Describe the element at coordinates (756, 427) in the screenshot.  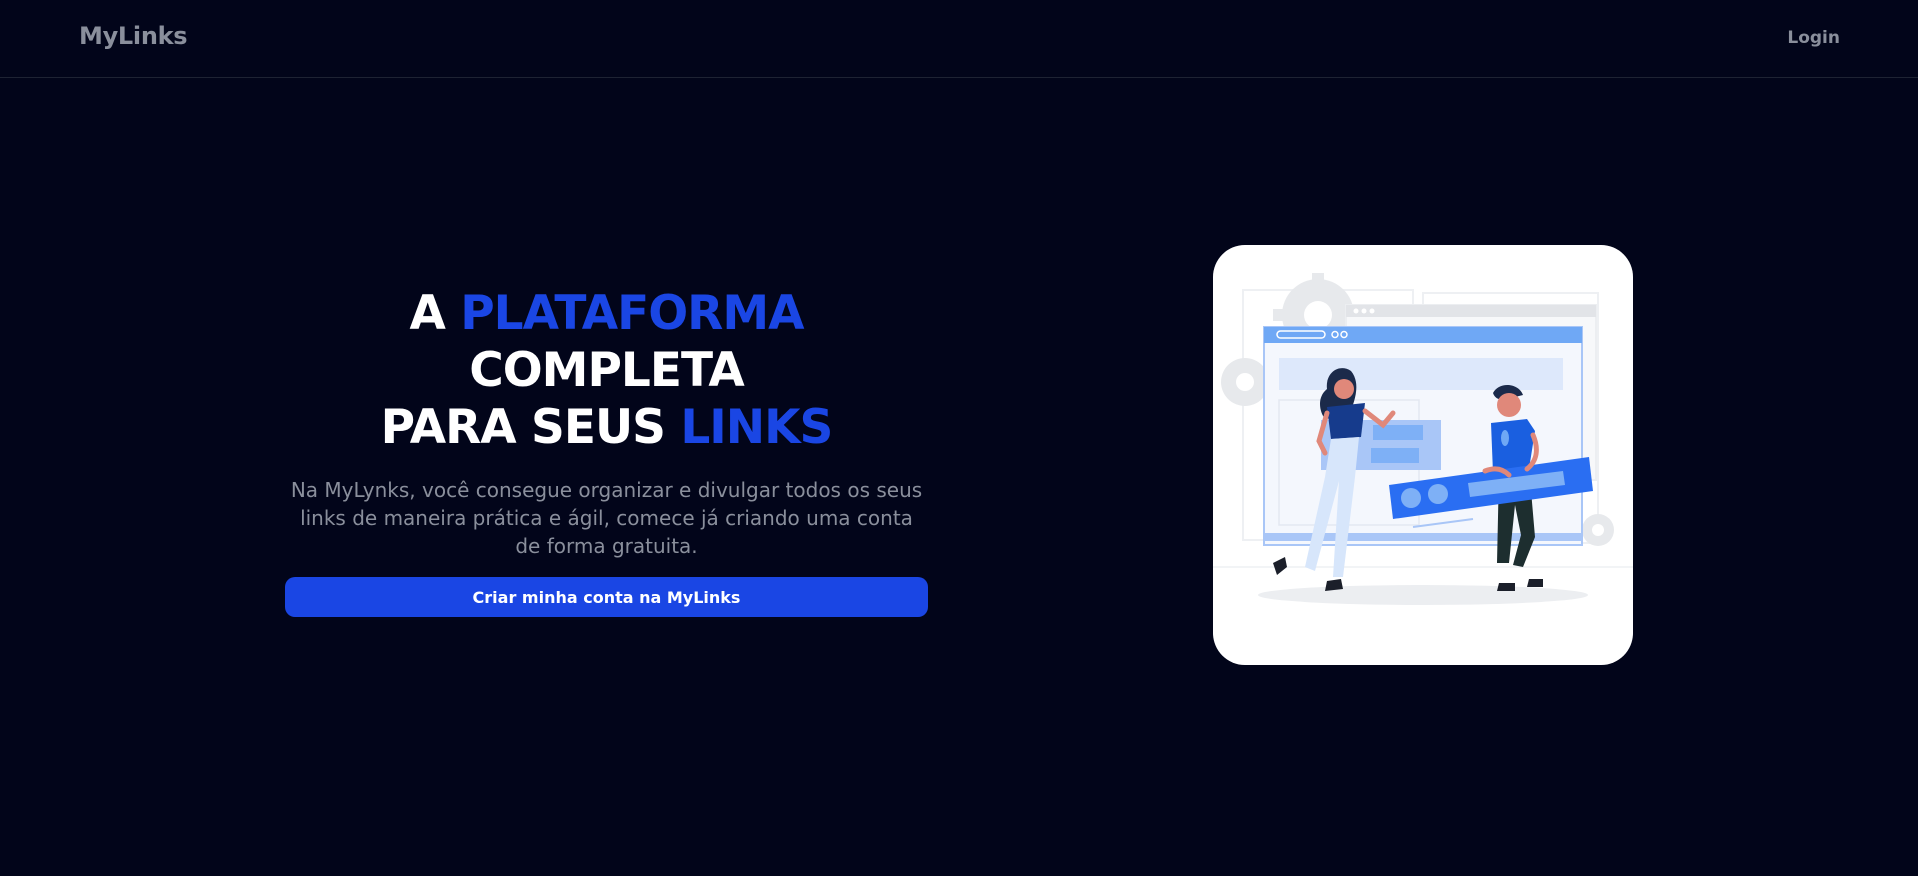
I see `headline-highlight: LINKS` at that location.